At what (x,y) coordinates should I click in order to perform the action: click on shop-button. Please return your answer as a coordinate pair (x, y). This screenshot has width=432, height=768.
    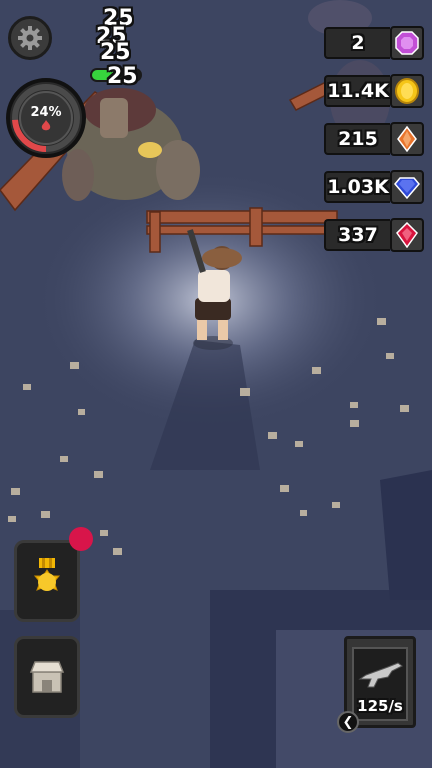
    Looking at the image, I should click on (47, 677).